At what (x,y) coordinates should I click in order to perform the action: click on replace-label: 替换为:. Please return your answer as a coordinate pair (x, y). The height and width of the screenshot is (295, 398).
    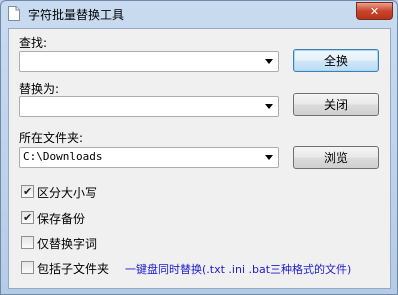
    Looking at the image, I should click on (39, 89).